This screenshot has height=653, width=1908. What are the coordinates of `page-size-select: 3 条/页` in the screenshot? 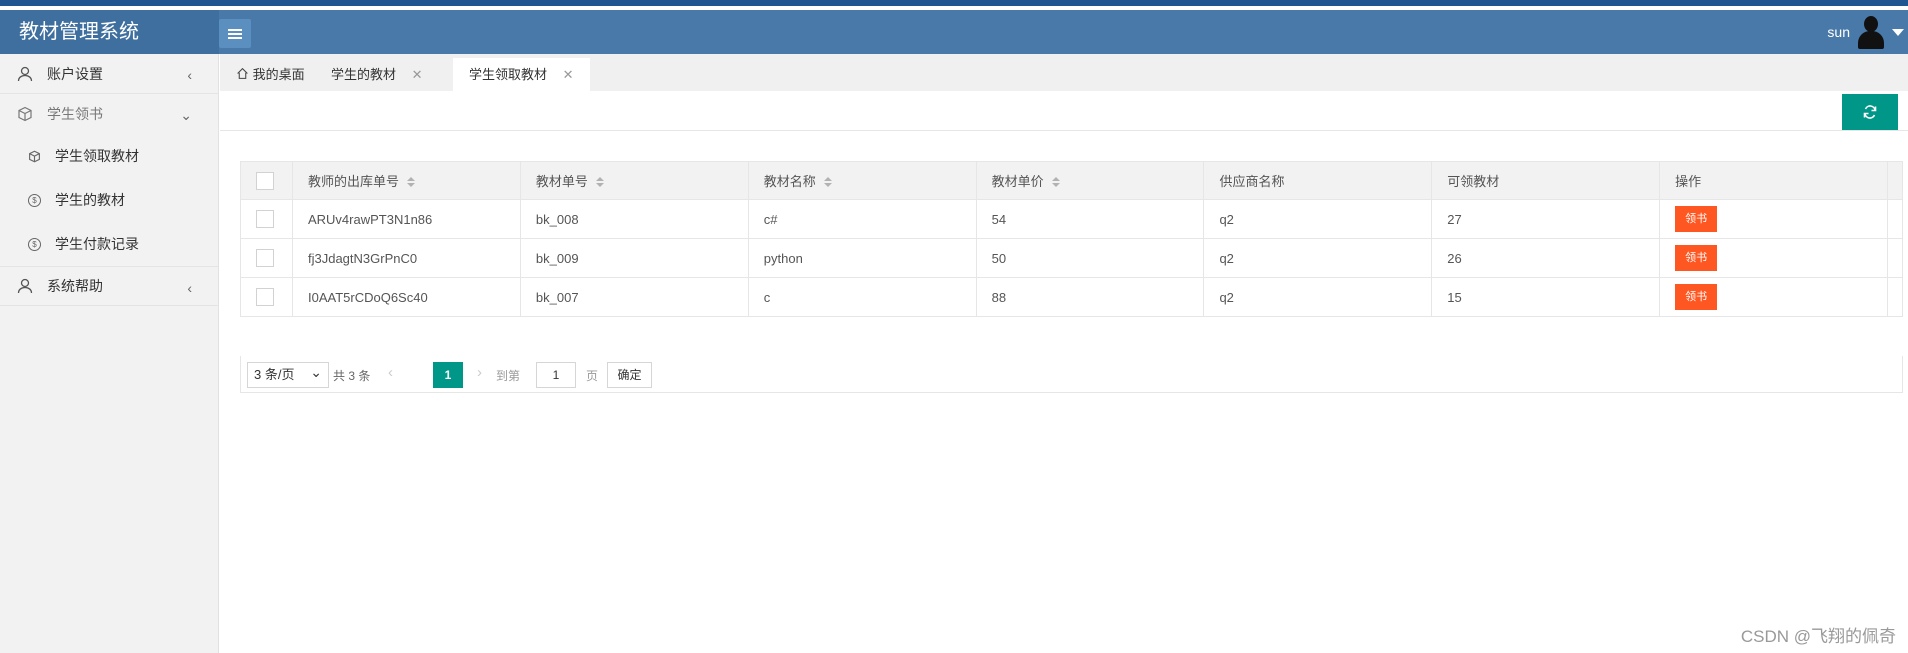 It's located at (288, 374).